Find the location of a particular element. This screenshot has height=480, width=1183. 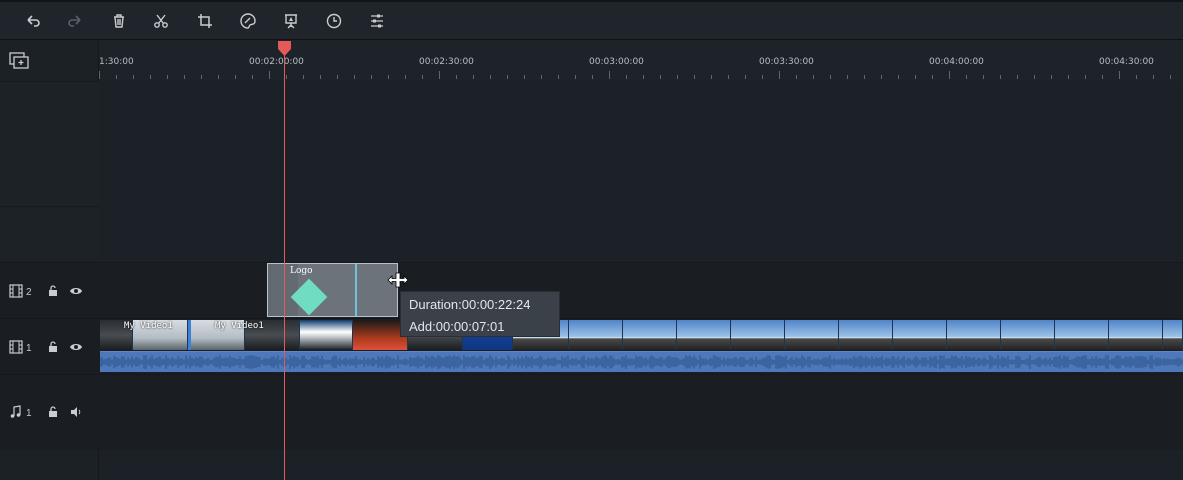

logo-clip: Logo is located at coordinates (332, 290).